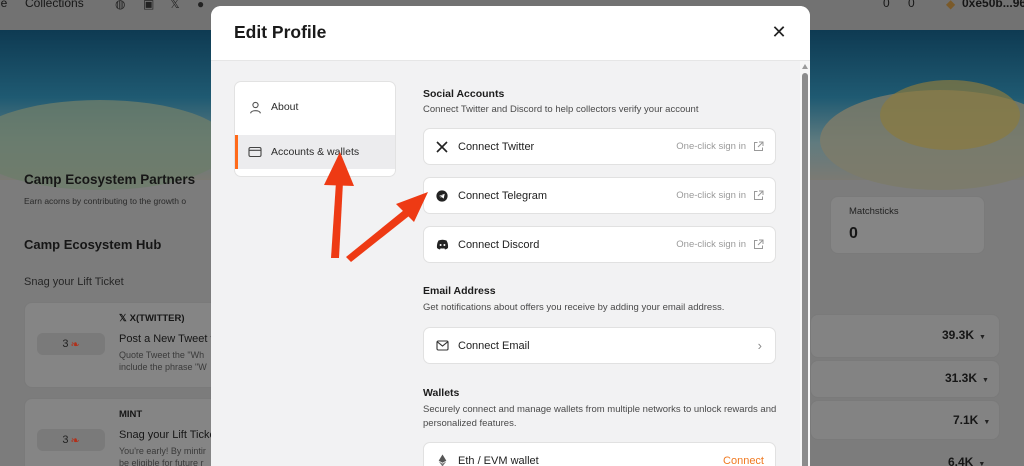 This screenshot has height=466, width=1024. What do you see at coordinates (162, 355) in the screenshot?
I see `task-desc: Quote Tweet the "Wh` at bounding box center [162, 355].